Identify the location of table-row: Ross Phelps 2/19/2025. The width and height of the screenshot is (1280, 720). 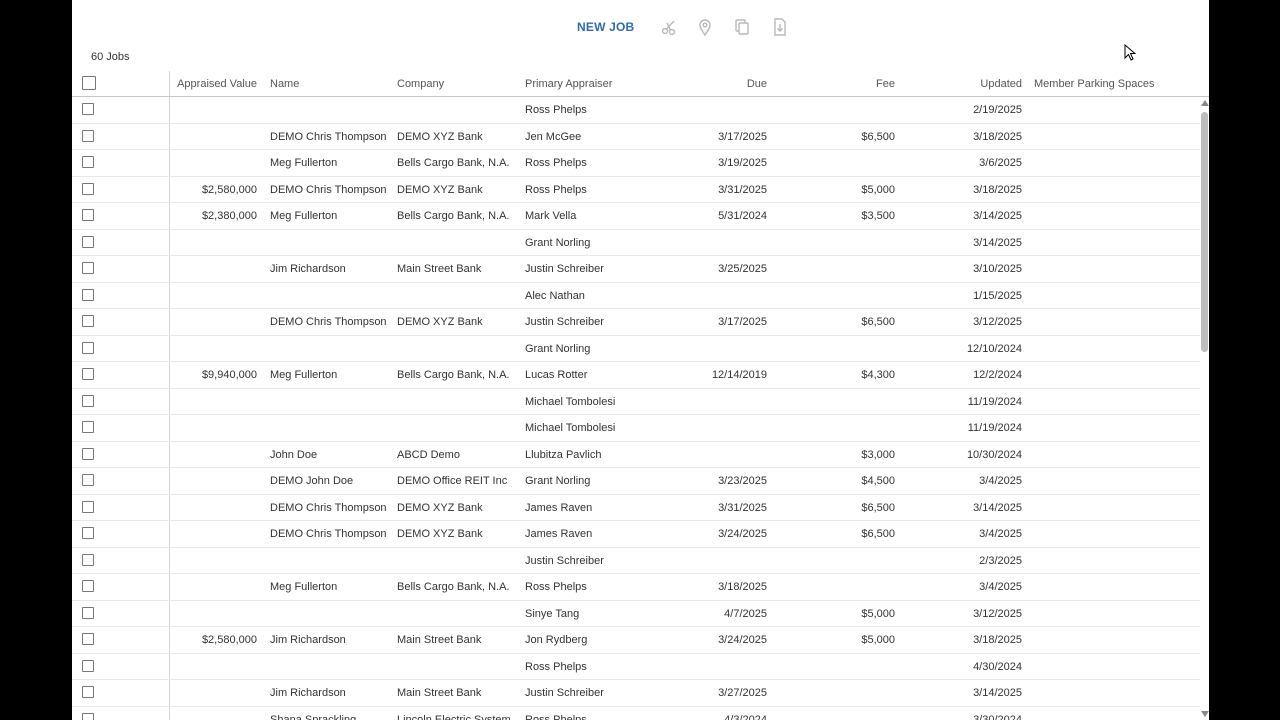
(636, 110).